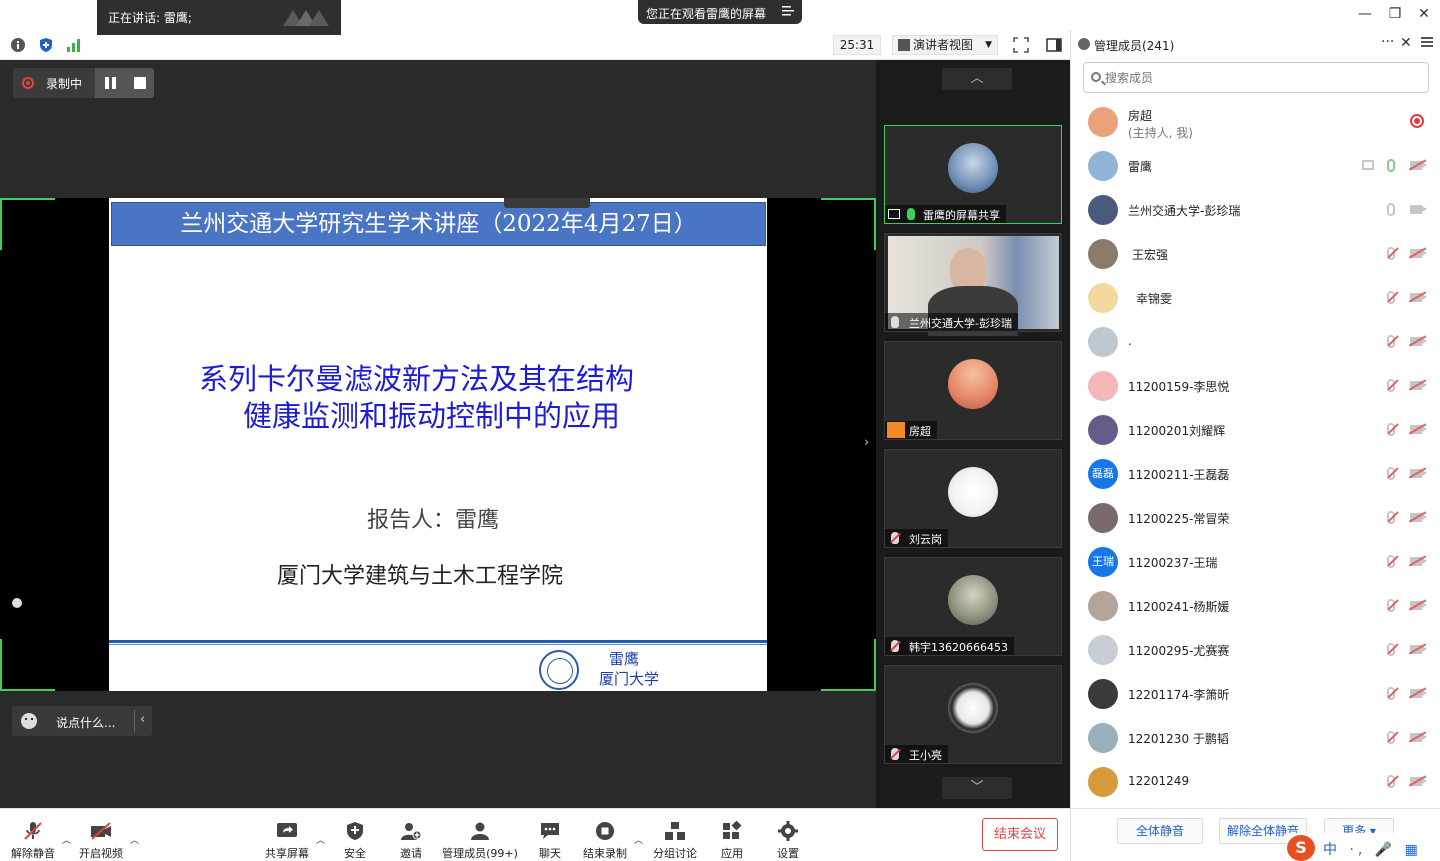 The width and height of the screenshot is (1440, 861). I want to click on member-row: 11200241-杨斯媛, so click(1255, 606).